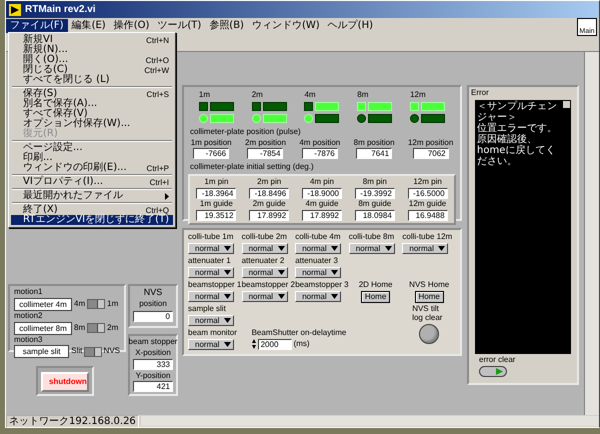 The width and height of the screenshot is (600, 434). What do you see at coordinates (226, 25) in the screenshot?
I see `menu-bar-item: 参照(B)` at bounding box center [226, 25].